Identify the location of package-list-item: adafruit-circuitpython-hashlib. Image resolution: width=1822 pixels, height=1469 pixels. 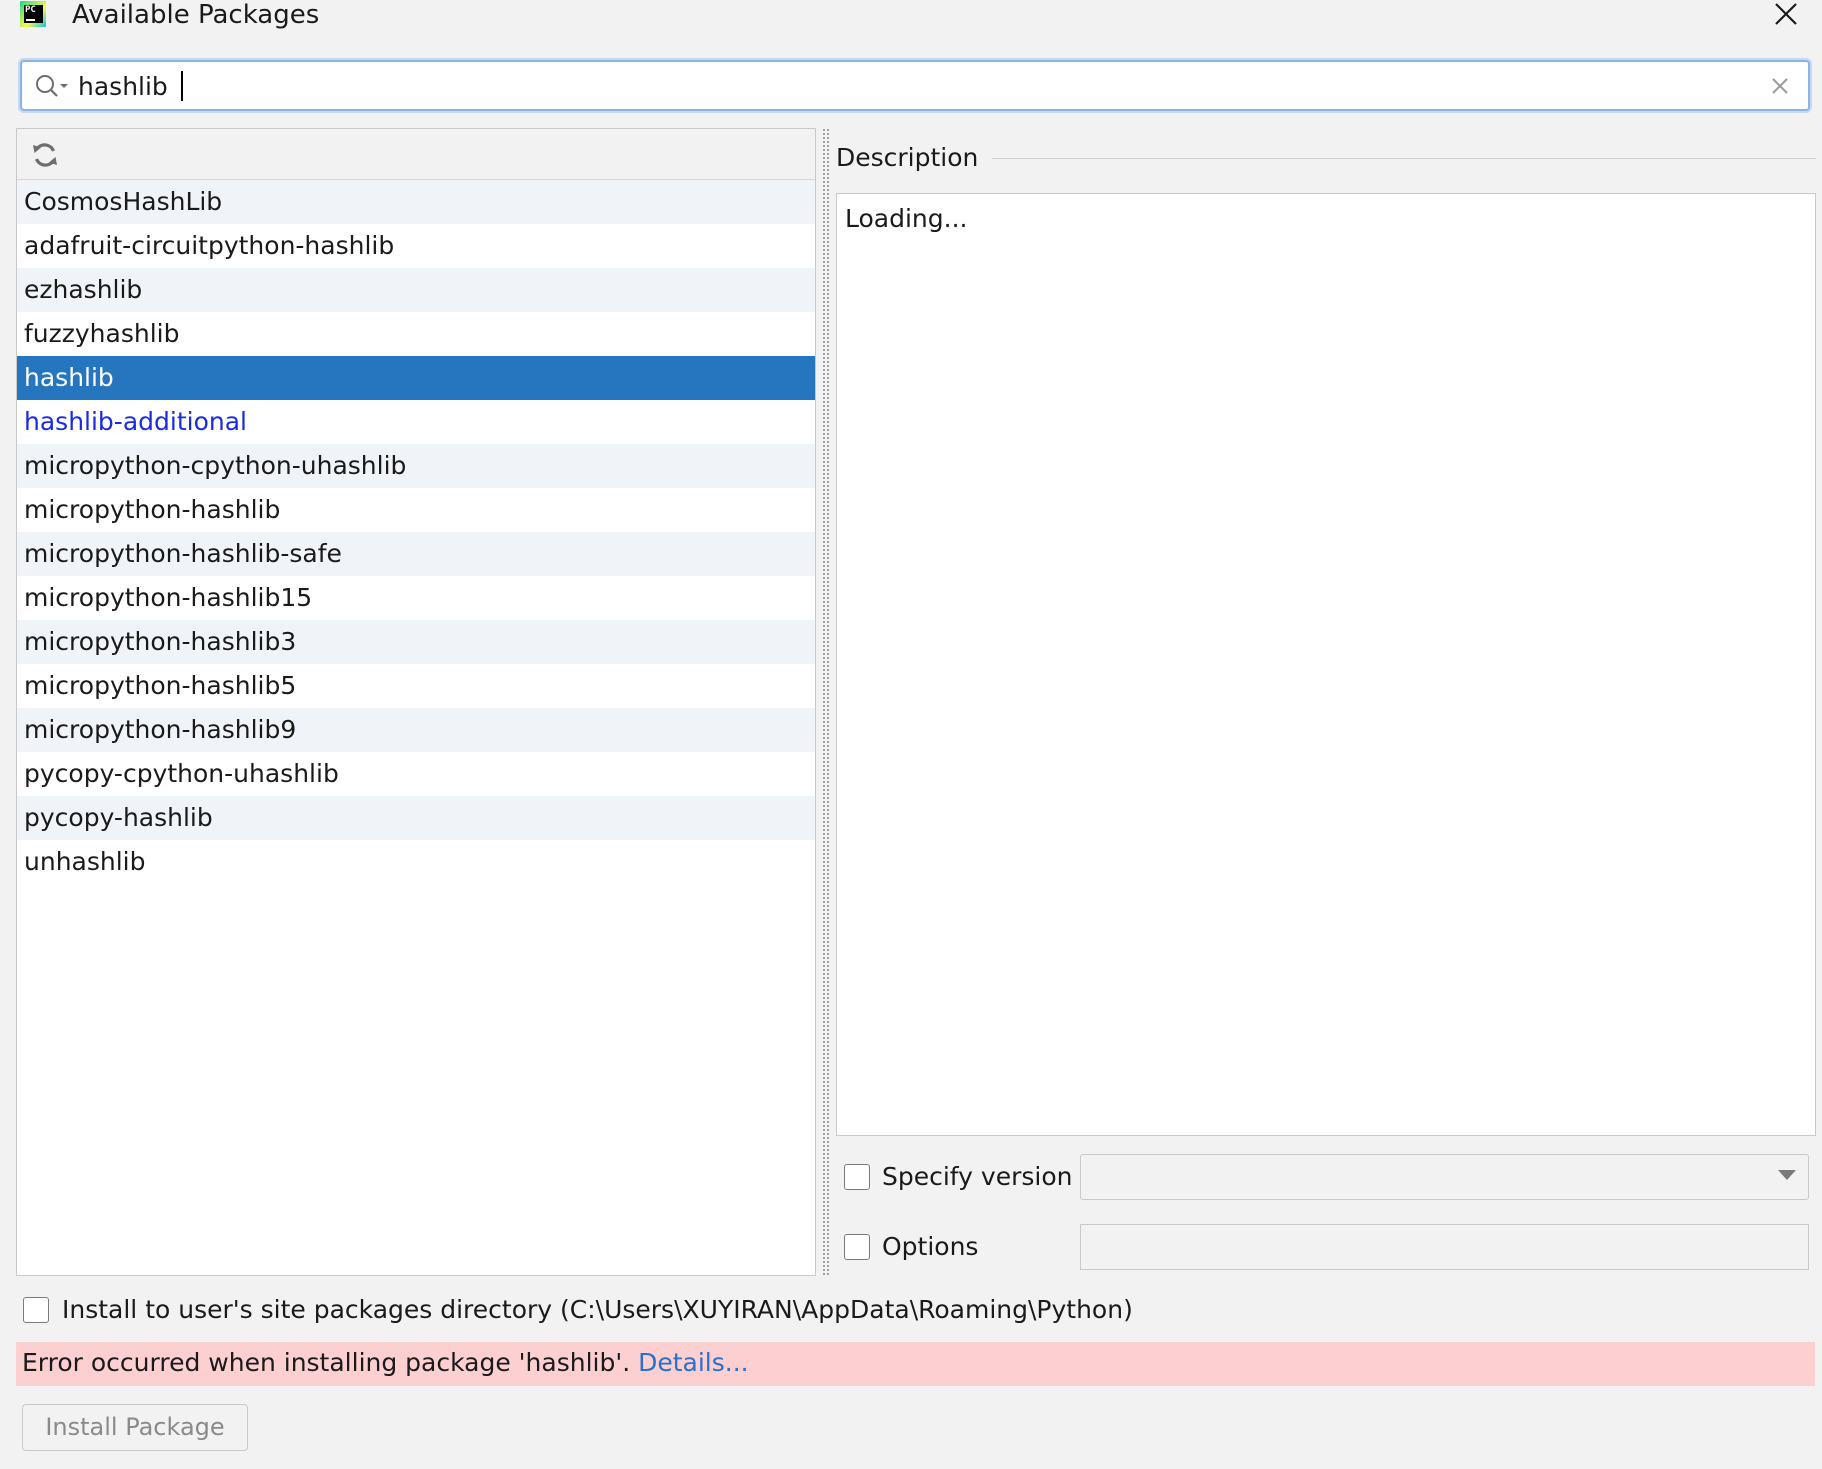
(416, 246).